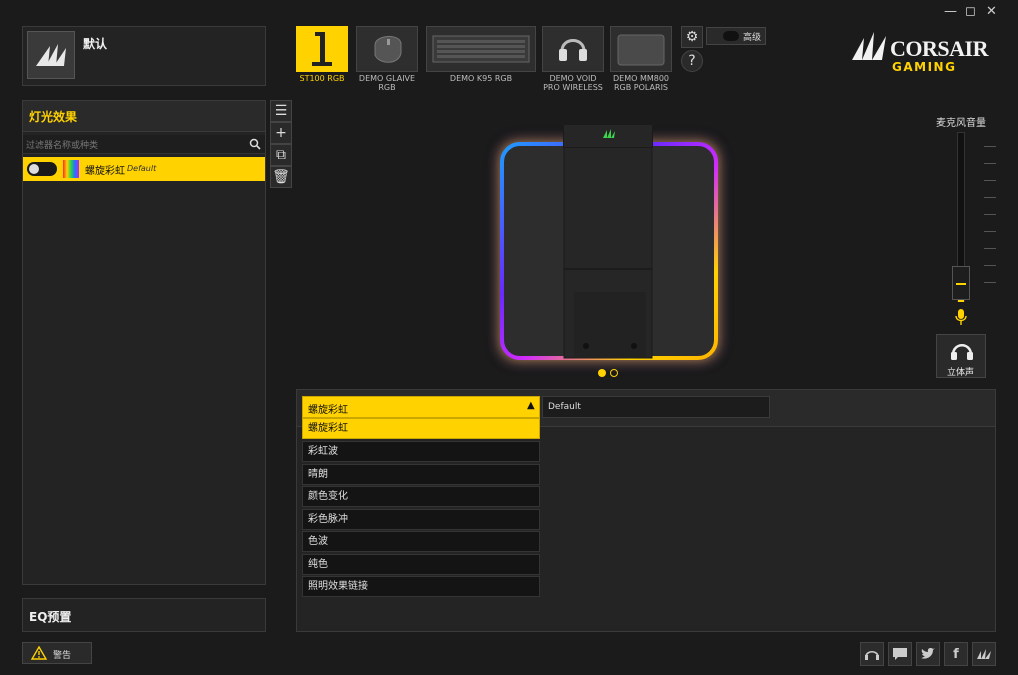 This screenshot has width=1018, height=675. Describe the element at coordinates (961, 283) in the screenshot. I see `mic-volume-handle` at that location.